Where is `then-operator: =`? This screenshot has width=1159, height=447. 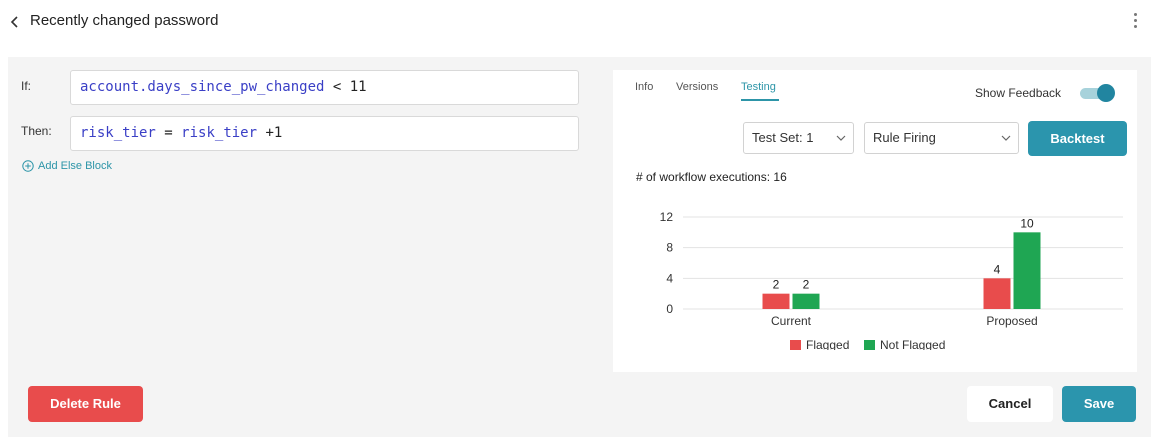 then-operator: = is located at coordinates (168, 133).